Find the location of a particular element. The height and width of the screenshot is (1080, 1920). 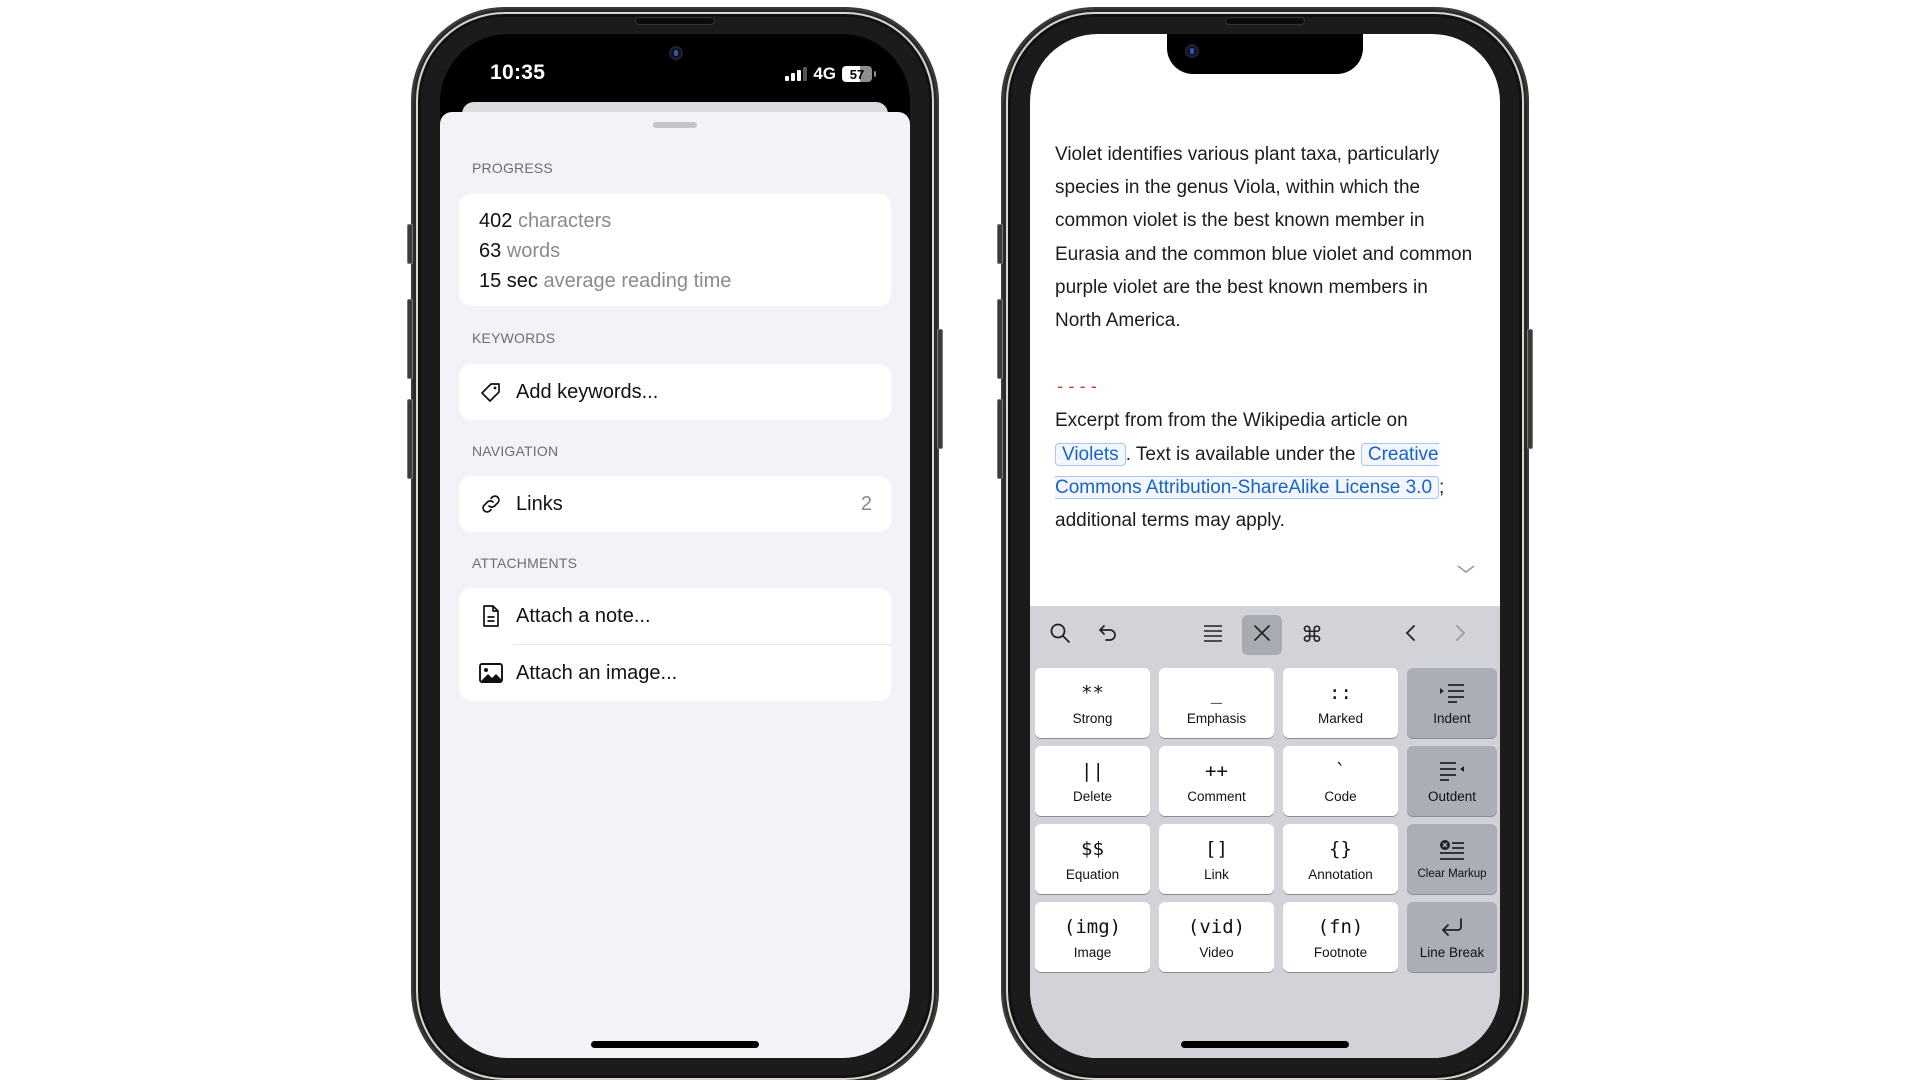

key-code: ` Code is located at coordinates (1340, 781).